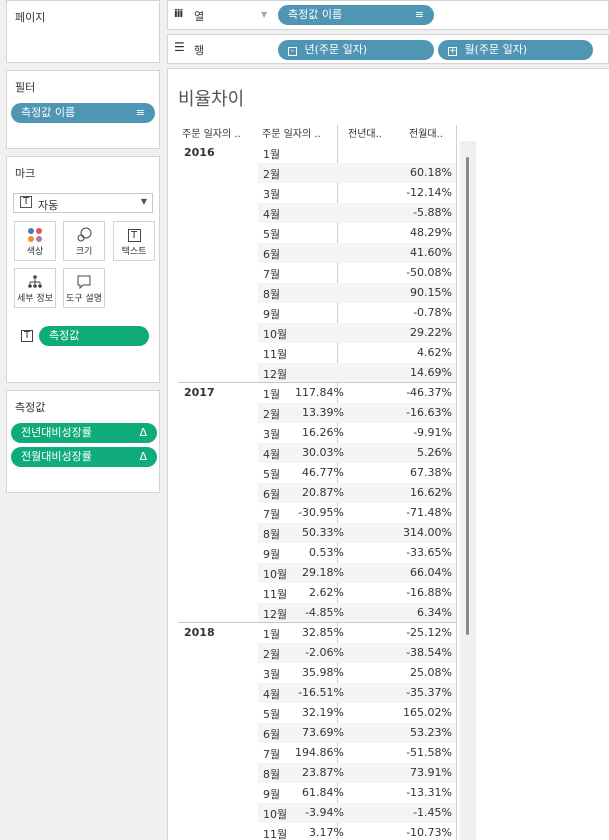 This screenshot has width=609, height=840. What do you see at coordinates (357, 253) in the screenshot?
I see `table-row: 6월 41.60%` at bounding box center [357, 253].